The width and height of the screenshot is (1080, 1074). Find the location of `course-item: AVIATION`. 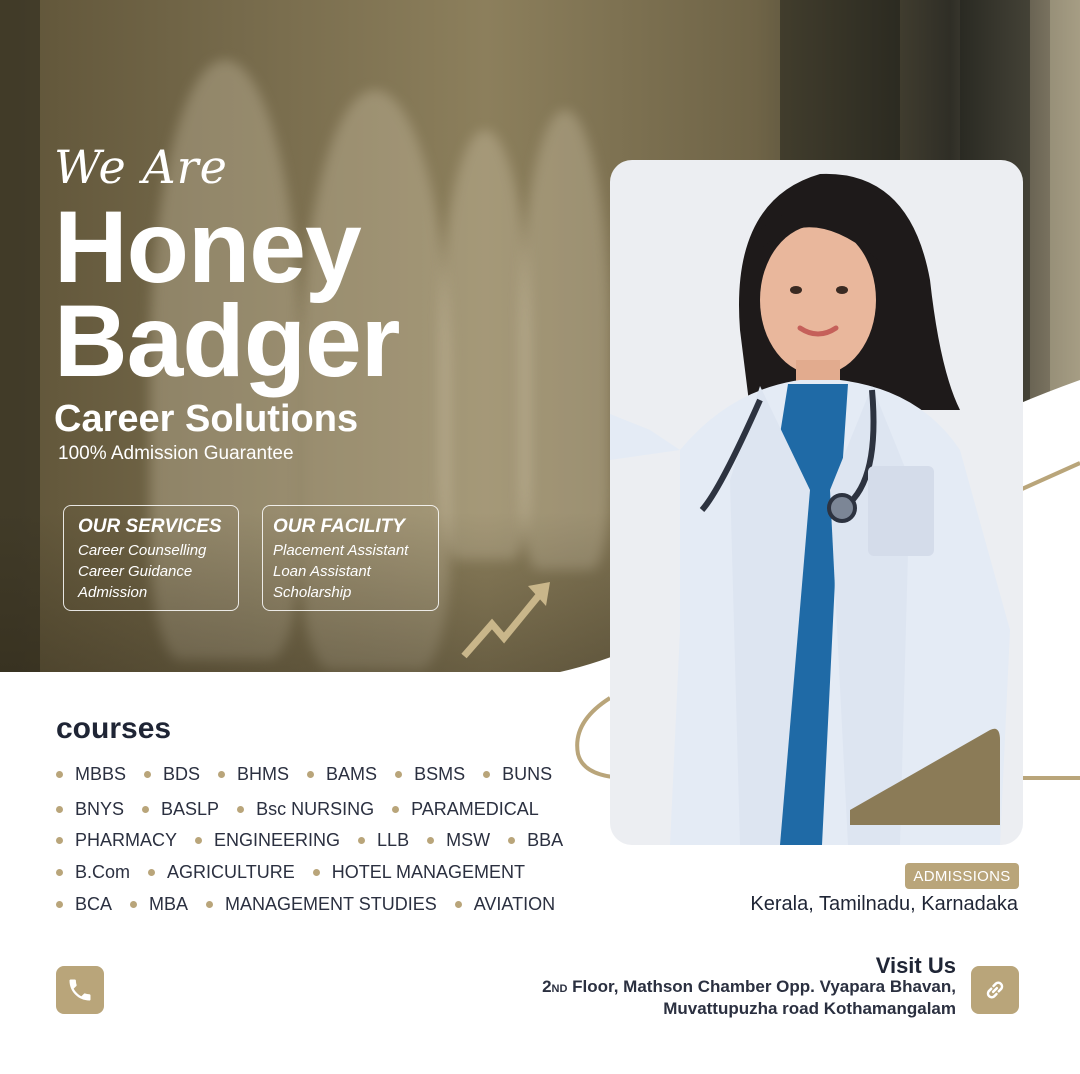

course-item: AVIATION is located at coordinates (504, 904).